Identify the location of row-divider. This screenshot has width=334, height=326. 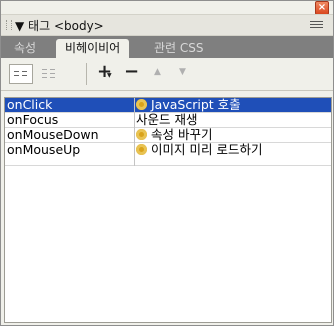
(168, 165).